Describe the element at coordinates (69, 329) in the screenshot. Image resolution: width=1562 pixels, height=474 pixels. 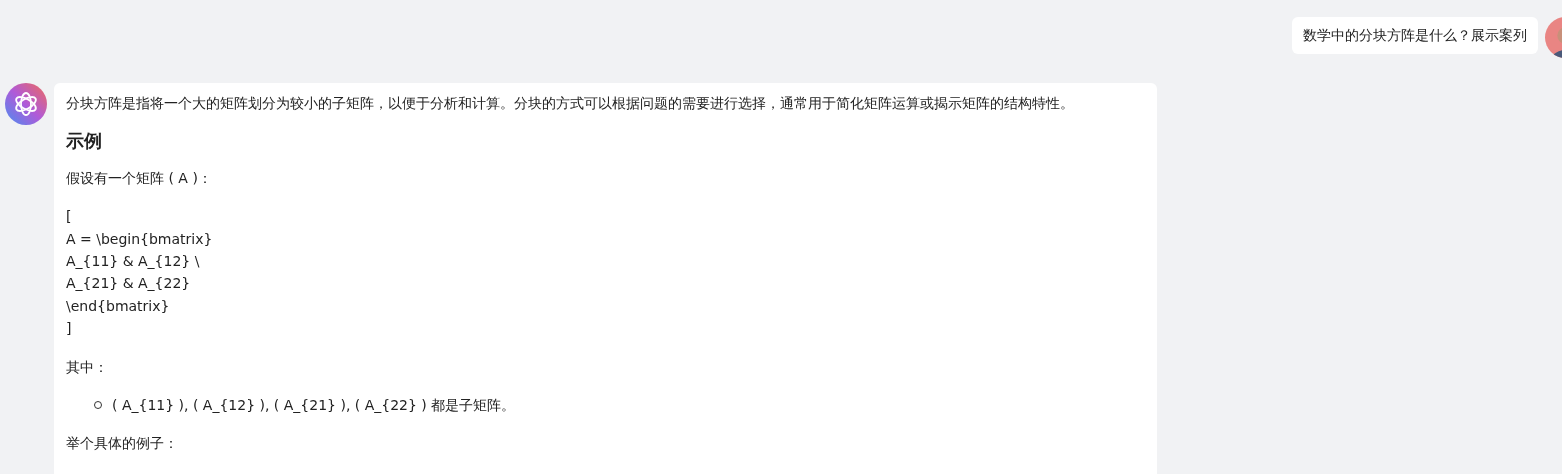
I see `formula-line: ]` at that location.